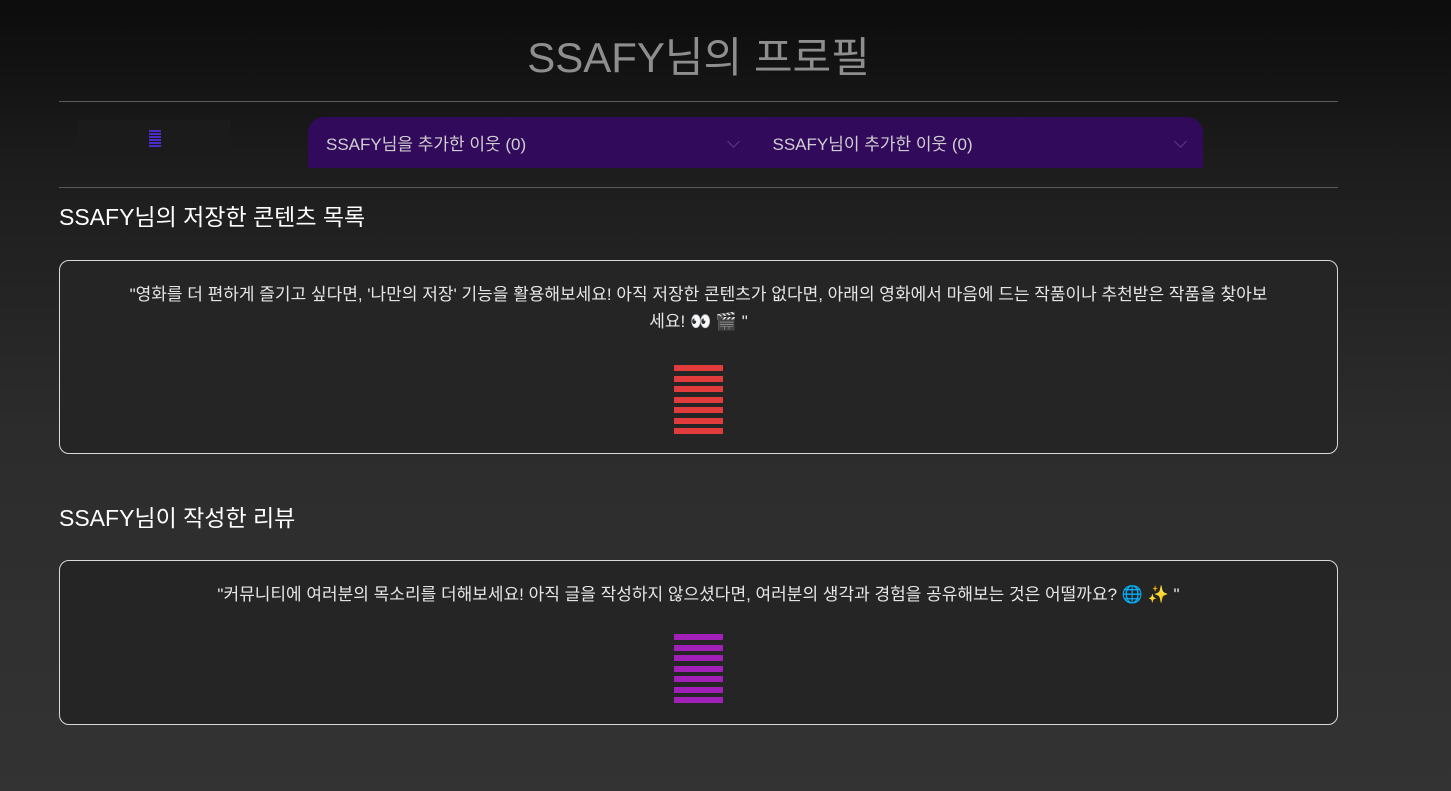  Describe the element at coordinates (980, 142) in the screenshot. I see `following-dropdown: SSAFY님이 추가한 이웃 (0)` at that location.